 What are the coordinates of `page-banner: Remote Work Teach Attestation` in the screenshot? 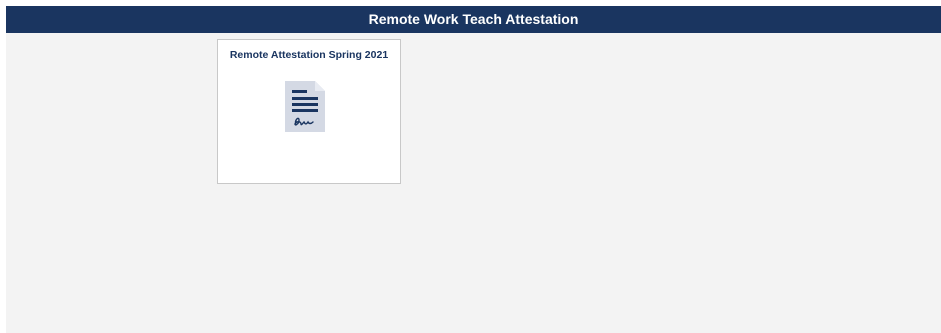 It's located at (473, 19).